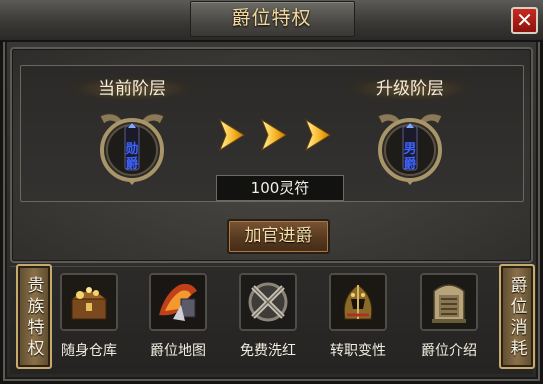  I want to click on feature-class-change: 转职变性, so click(358, 317).